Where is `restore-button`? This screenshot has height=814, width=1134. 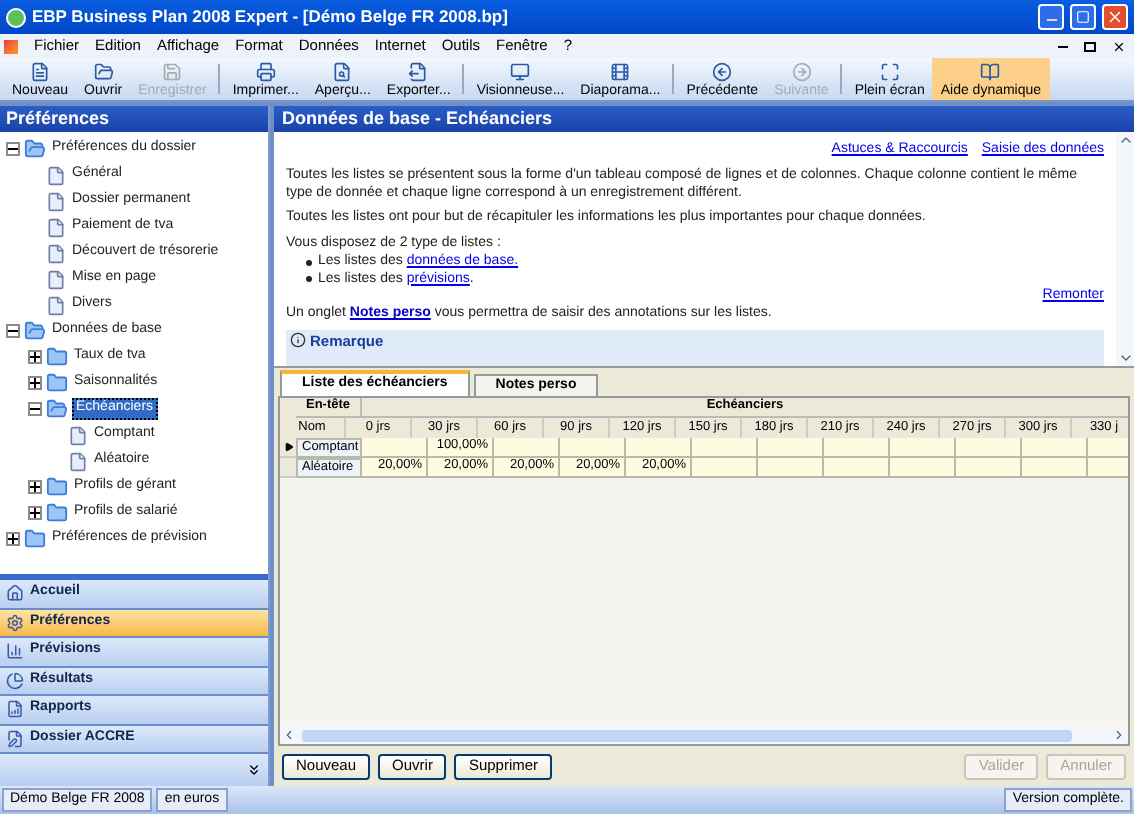
restore-button is located at coordinates (1083, 17).